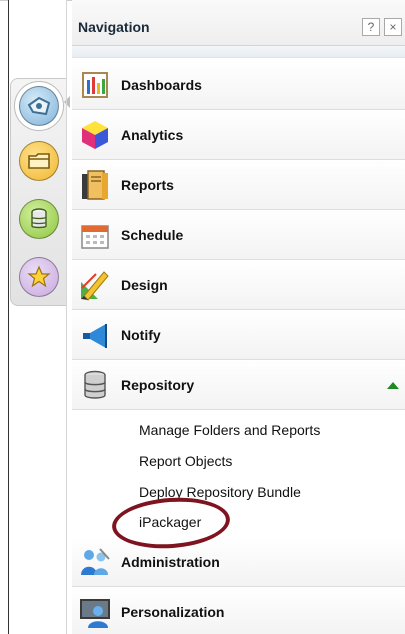 The width and height of the screenshot is (405, 634). Describe the element at coordinates (158, 385) in the screenshot. I see `nav-label-repository: Repository` at that location.